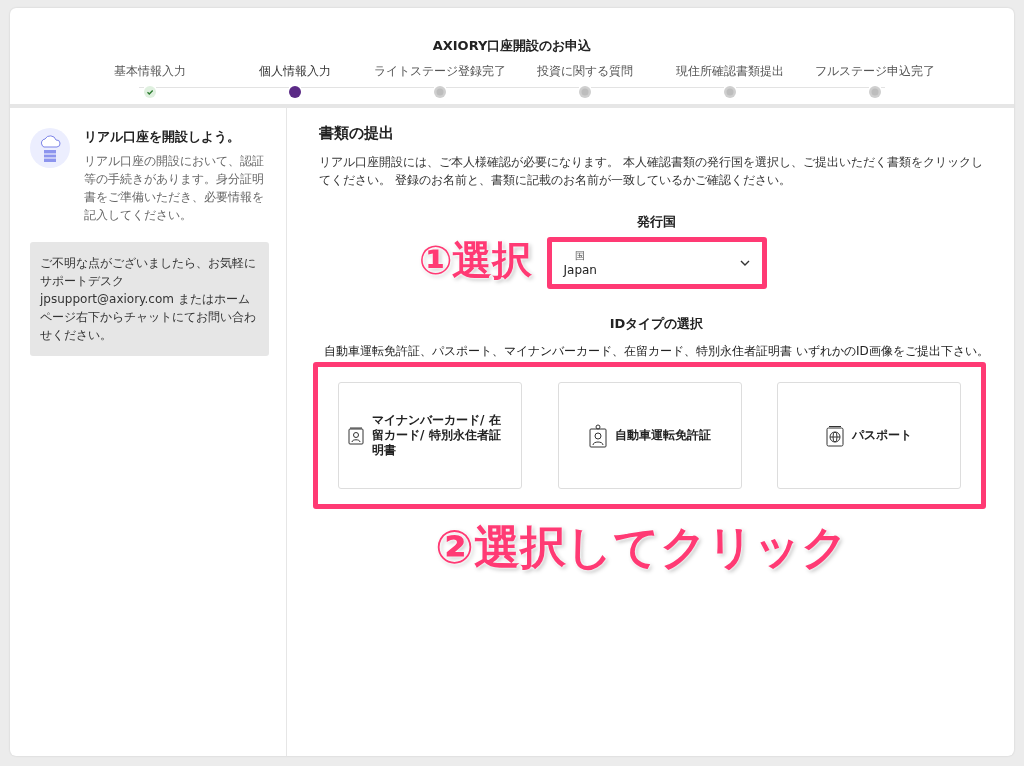 Image resolution: width=1024 pixels, height=766 pixels. What do you see at coordinates (294, 71) in the screenshot?
I see `step-label: 個人情報入力` at bounding box center [294, 71].